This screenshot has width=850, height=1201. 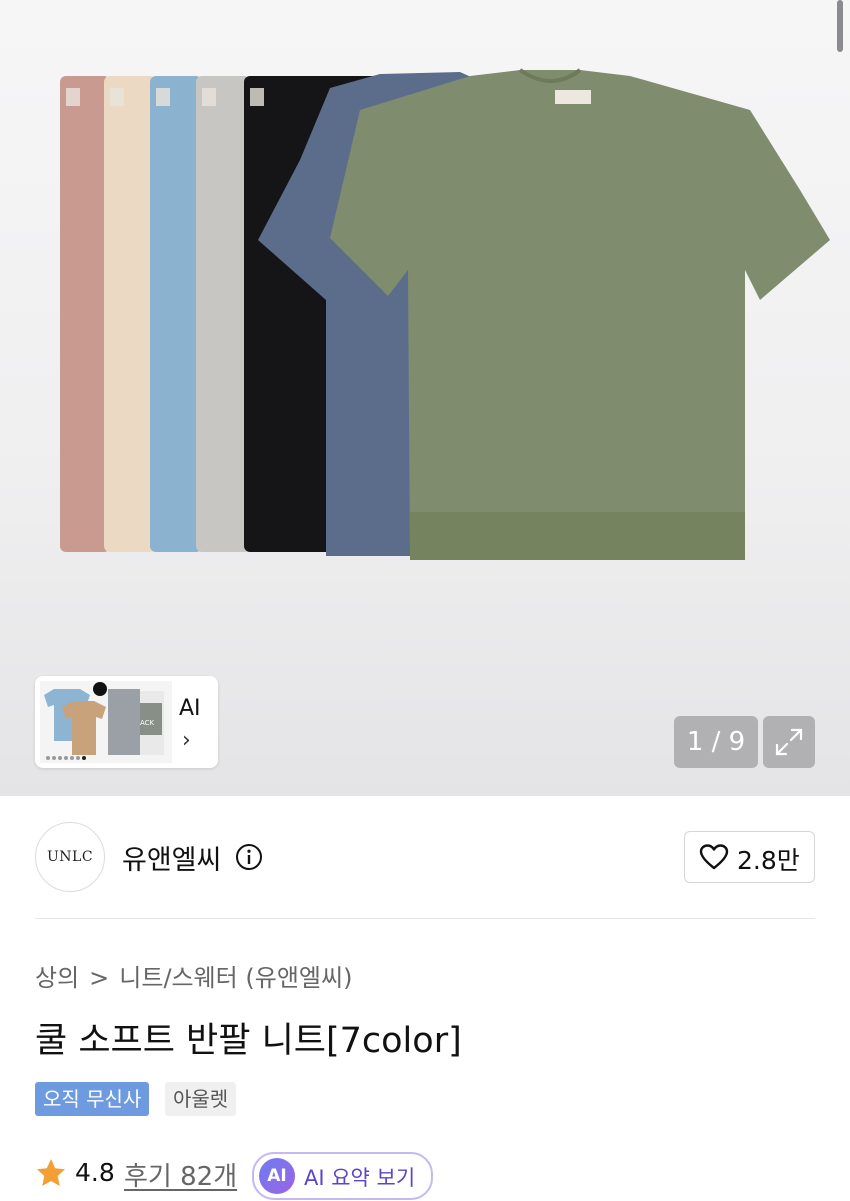 What do you see at coordinates (70, 857) in the screenshot?
I see `brand-logo: UNLC` at bounding box center [70, 857].